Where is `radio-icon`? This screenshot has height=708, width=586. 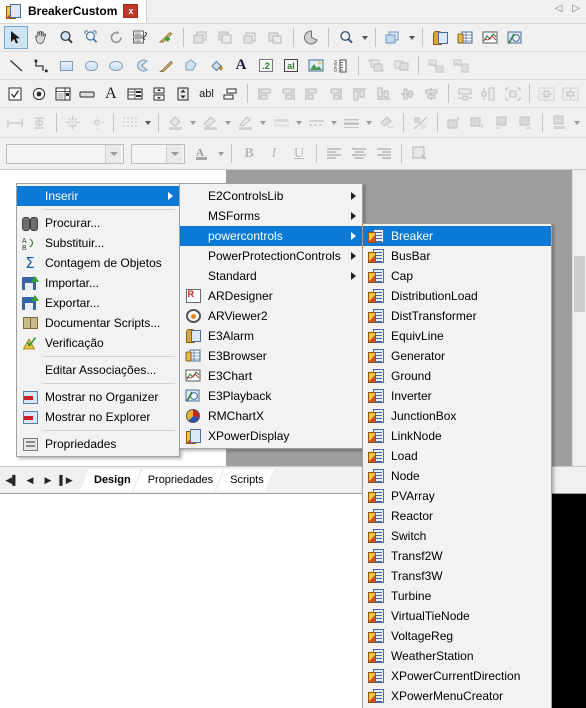 radio-icon is located at coordinates (39, 93).